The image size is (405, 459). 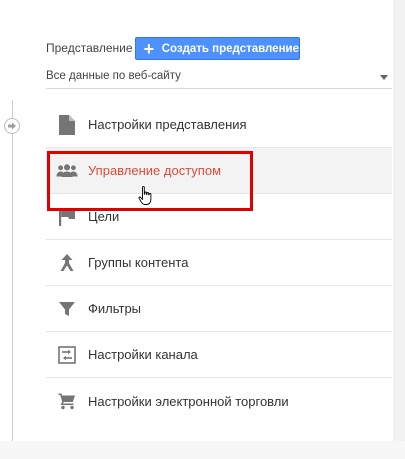 I want to click on users-icon, so click(x=67, y=171).